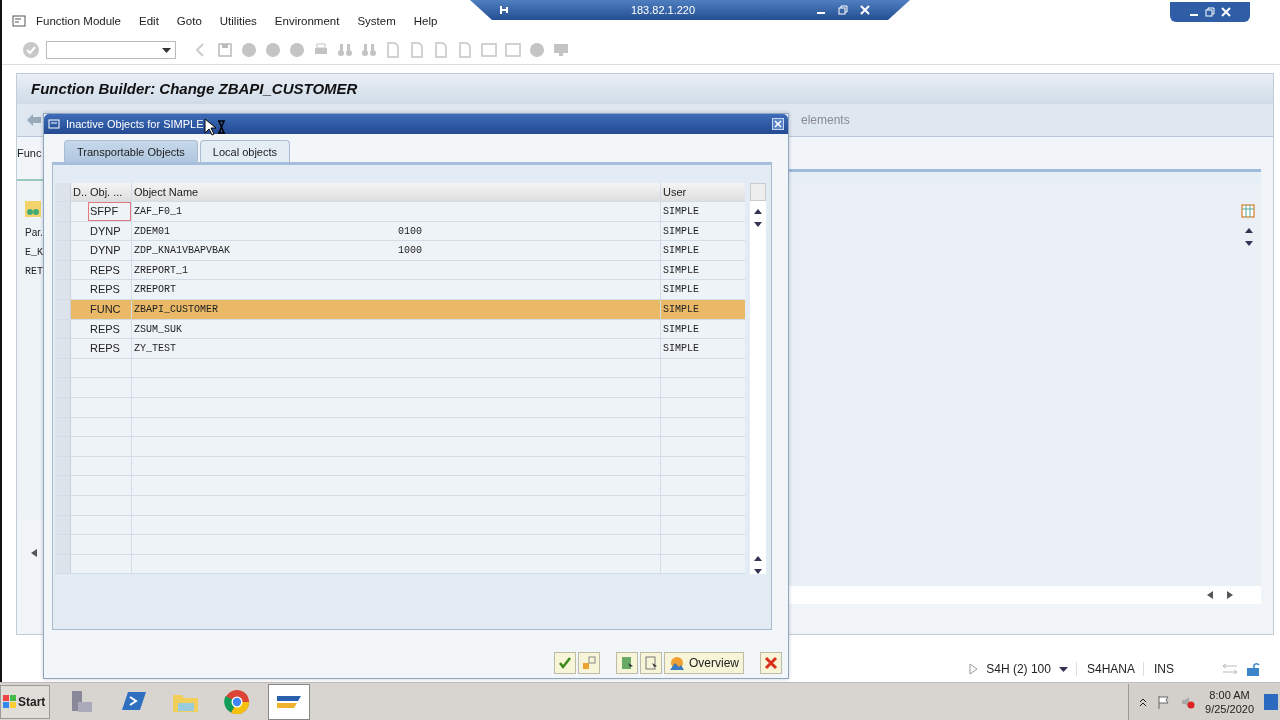 The height and width of the screenshot is (720, 1280). Describe the element at coordinates (974, 669) in the screenshot. I see `play-icon` at that location.